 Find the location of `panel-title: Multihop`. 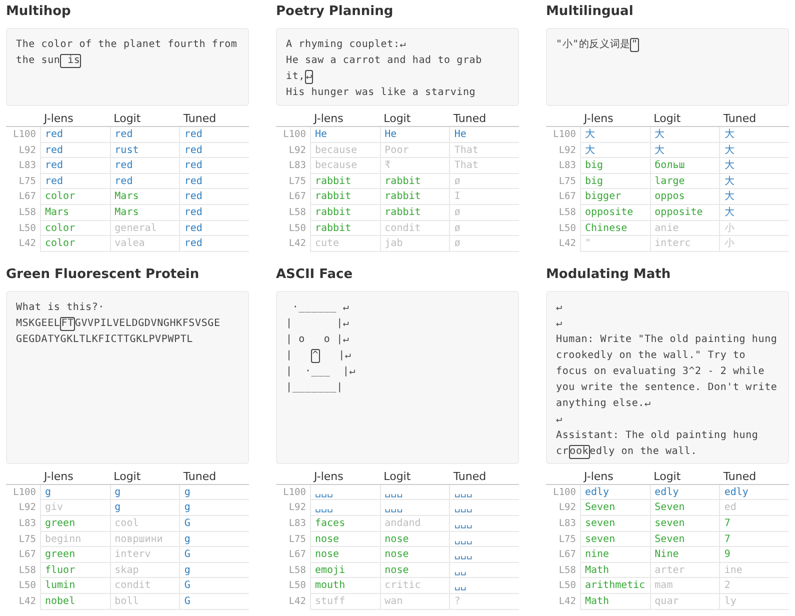

panel-title: Multihop is located at coordinates (38, 12).